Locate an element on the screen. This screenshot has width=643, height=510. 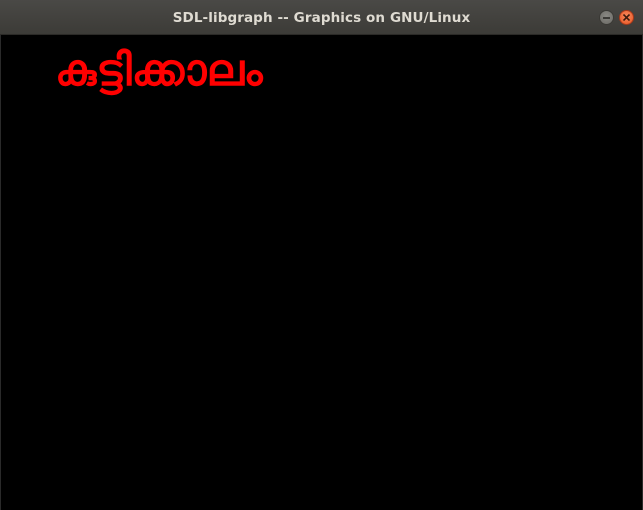
minimize-button is located at coordinates (606, 17).